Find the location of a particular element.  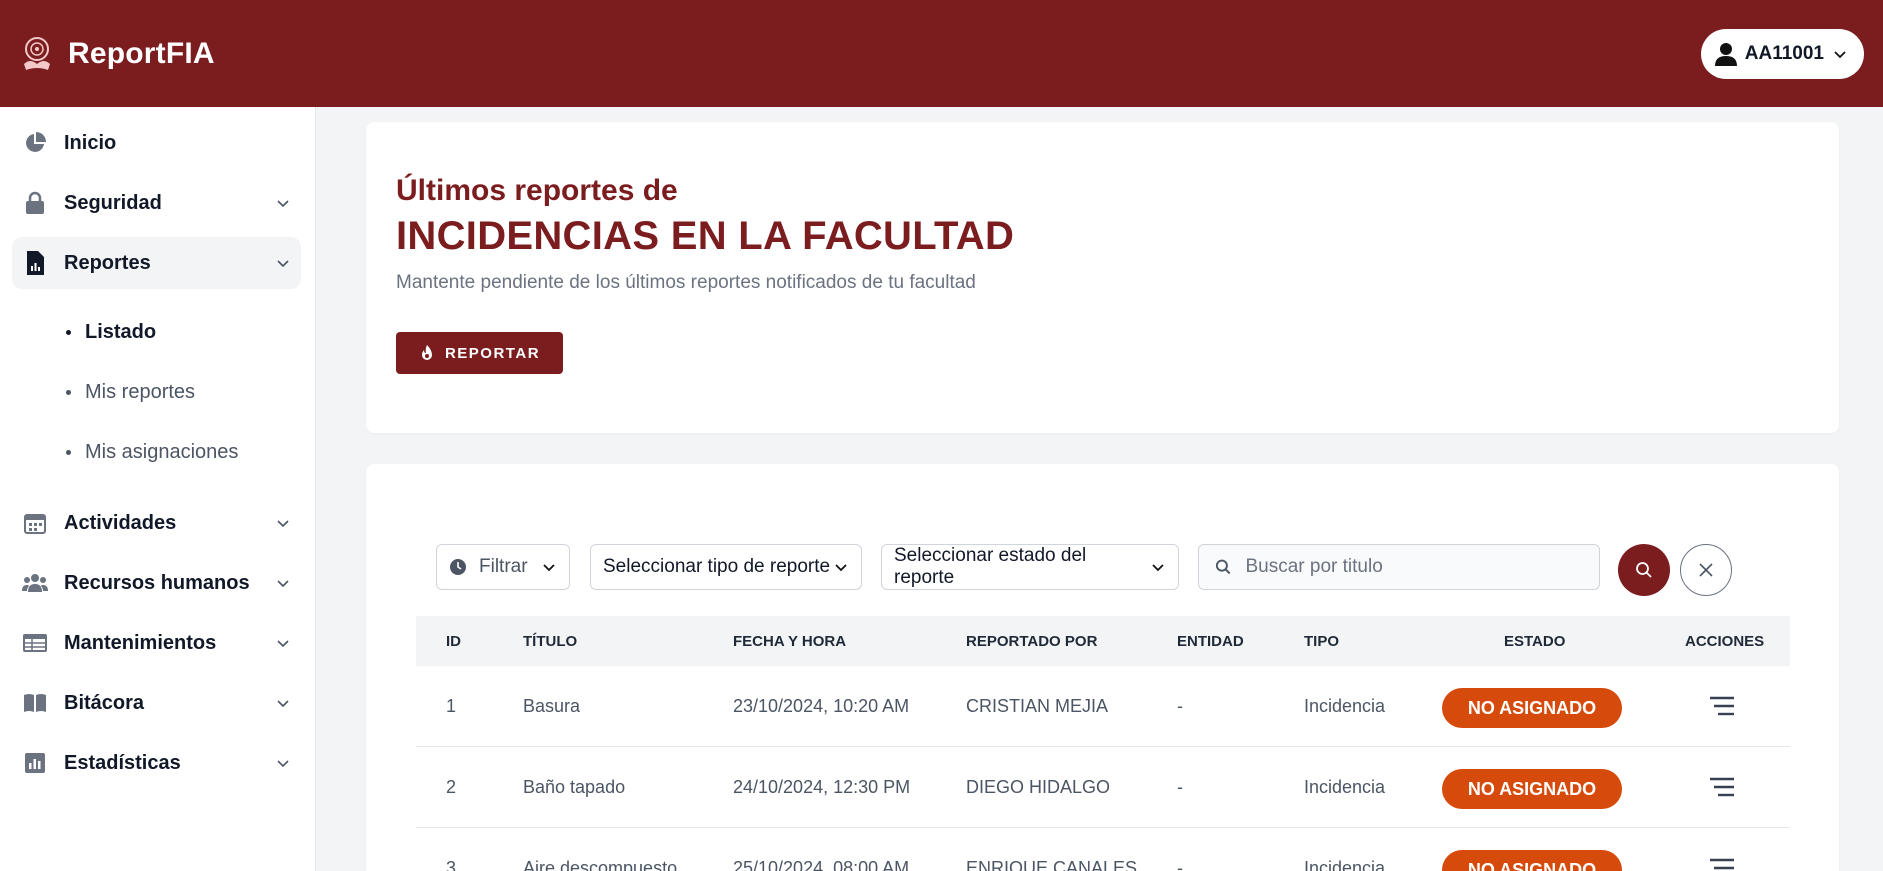

fire-icon is located at coordinates (426, 352).